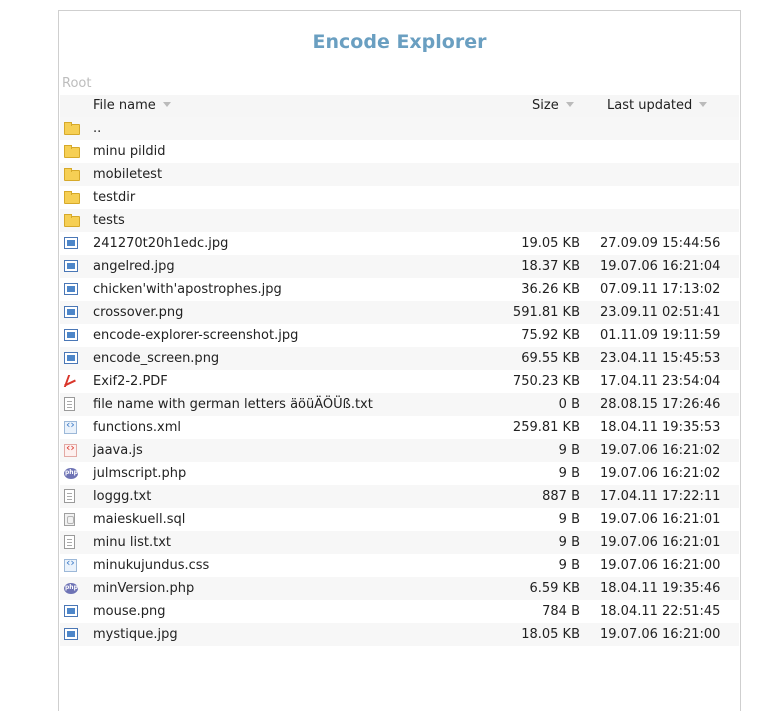 The width and height of the screenshot is (784, 711). I want to click on folder-row: mobiletest, so click(399, 174).